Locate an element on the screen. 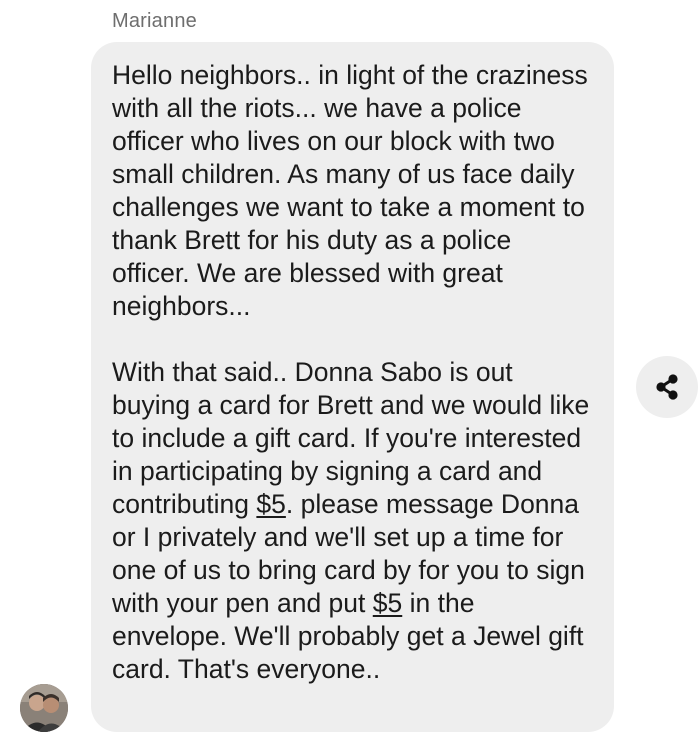 Image resolution: width=699 pixels, height=742 pixels. sender-avatar is located at coordinates (44, 708).